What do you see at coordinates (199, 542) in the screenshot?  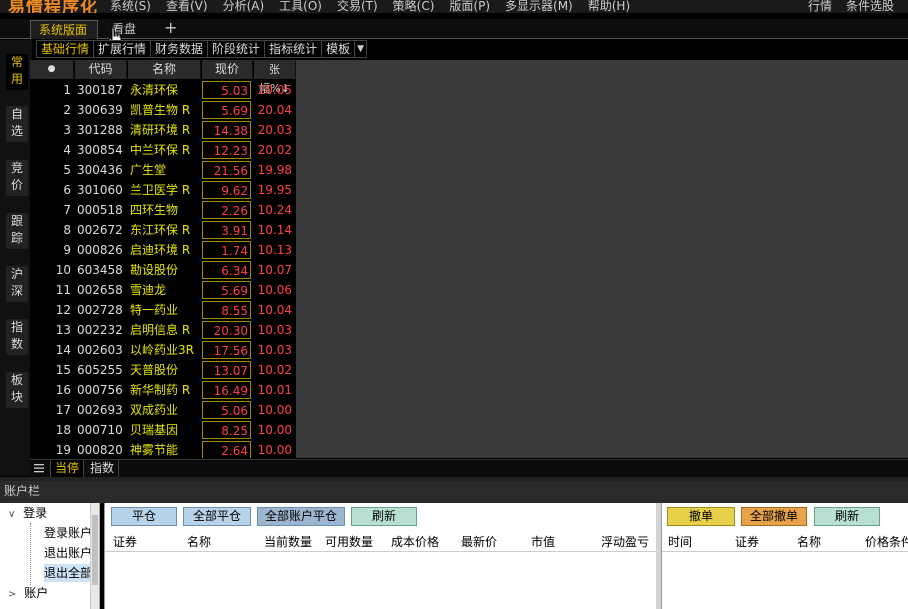 I see `col-name: 名称` at bounding box center [199, 542].